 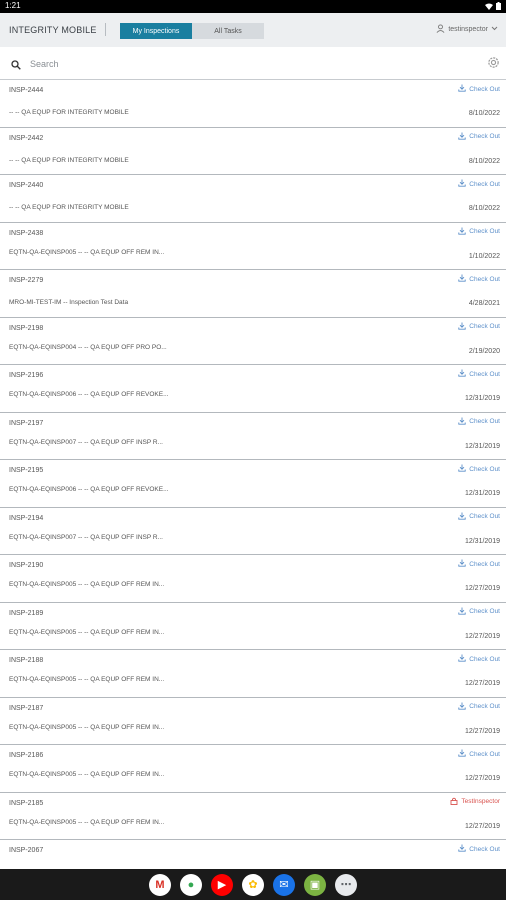 I want to click on user-name: testinspector, so click(x=468, y=29).